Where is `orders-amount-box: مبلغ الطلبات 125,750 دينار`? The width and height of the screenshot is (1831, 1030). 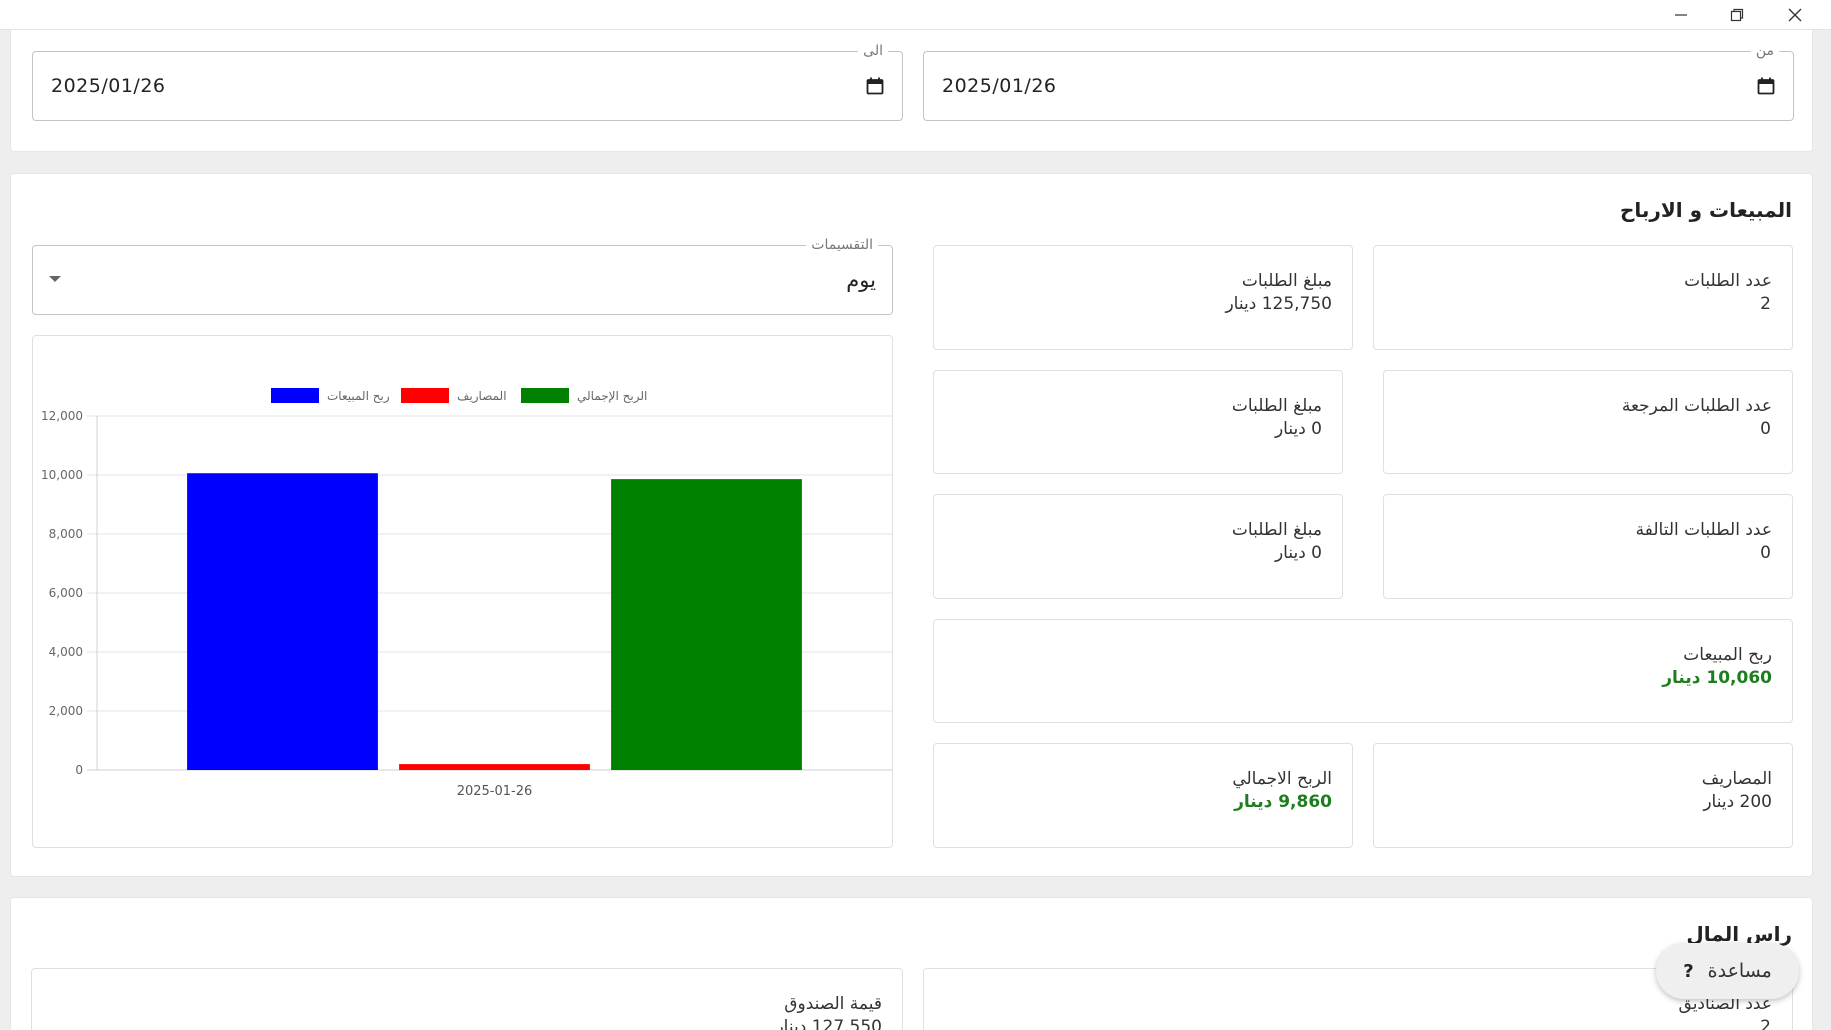
orders-amount-box: مبلغ الطلبات 125,750 دينار is located at coordinates (1143, 297).